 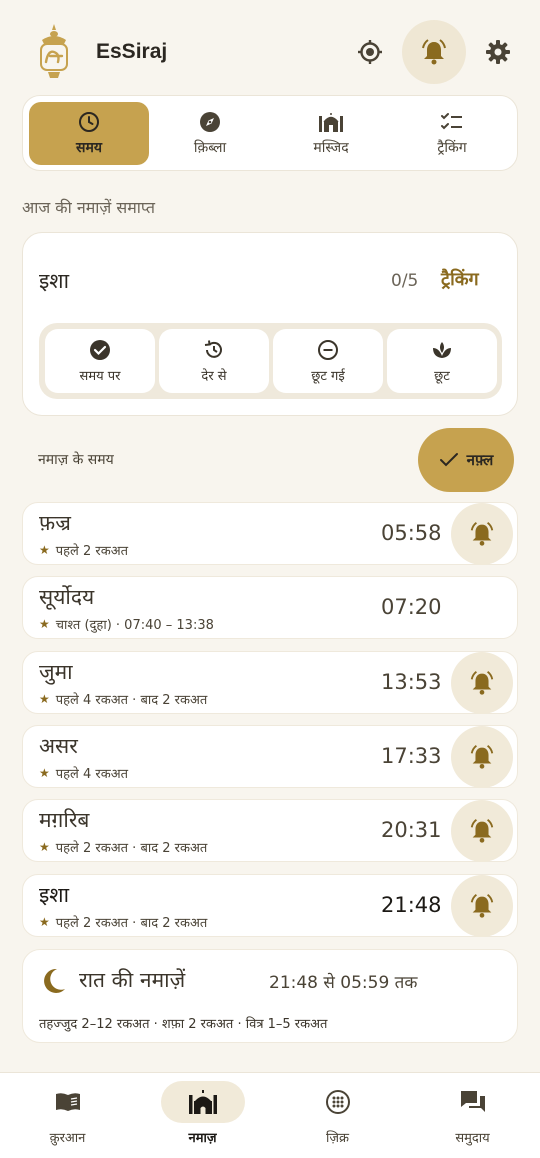 I want to click on location-button, so click(x=370, y=52).